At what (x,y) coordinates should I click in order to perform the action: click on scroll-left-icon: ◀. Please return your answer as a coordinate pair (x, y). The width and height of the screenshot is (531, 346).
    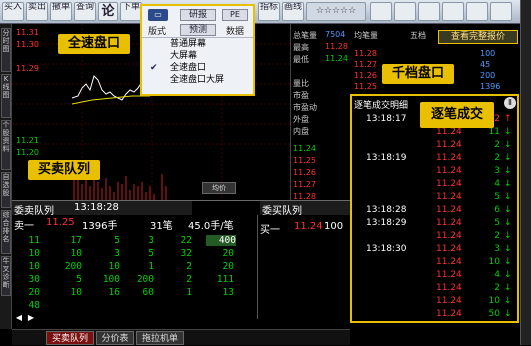
    Looking at the image, I should click on (19, 318).